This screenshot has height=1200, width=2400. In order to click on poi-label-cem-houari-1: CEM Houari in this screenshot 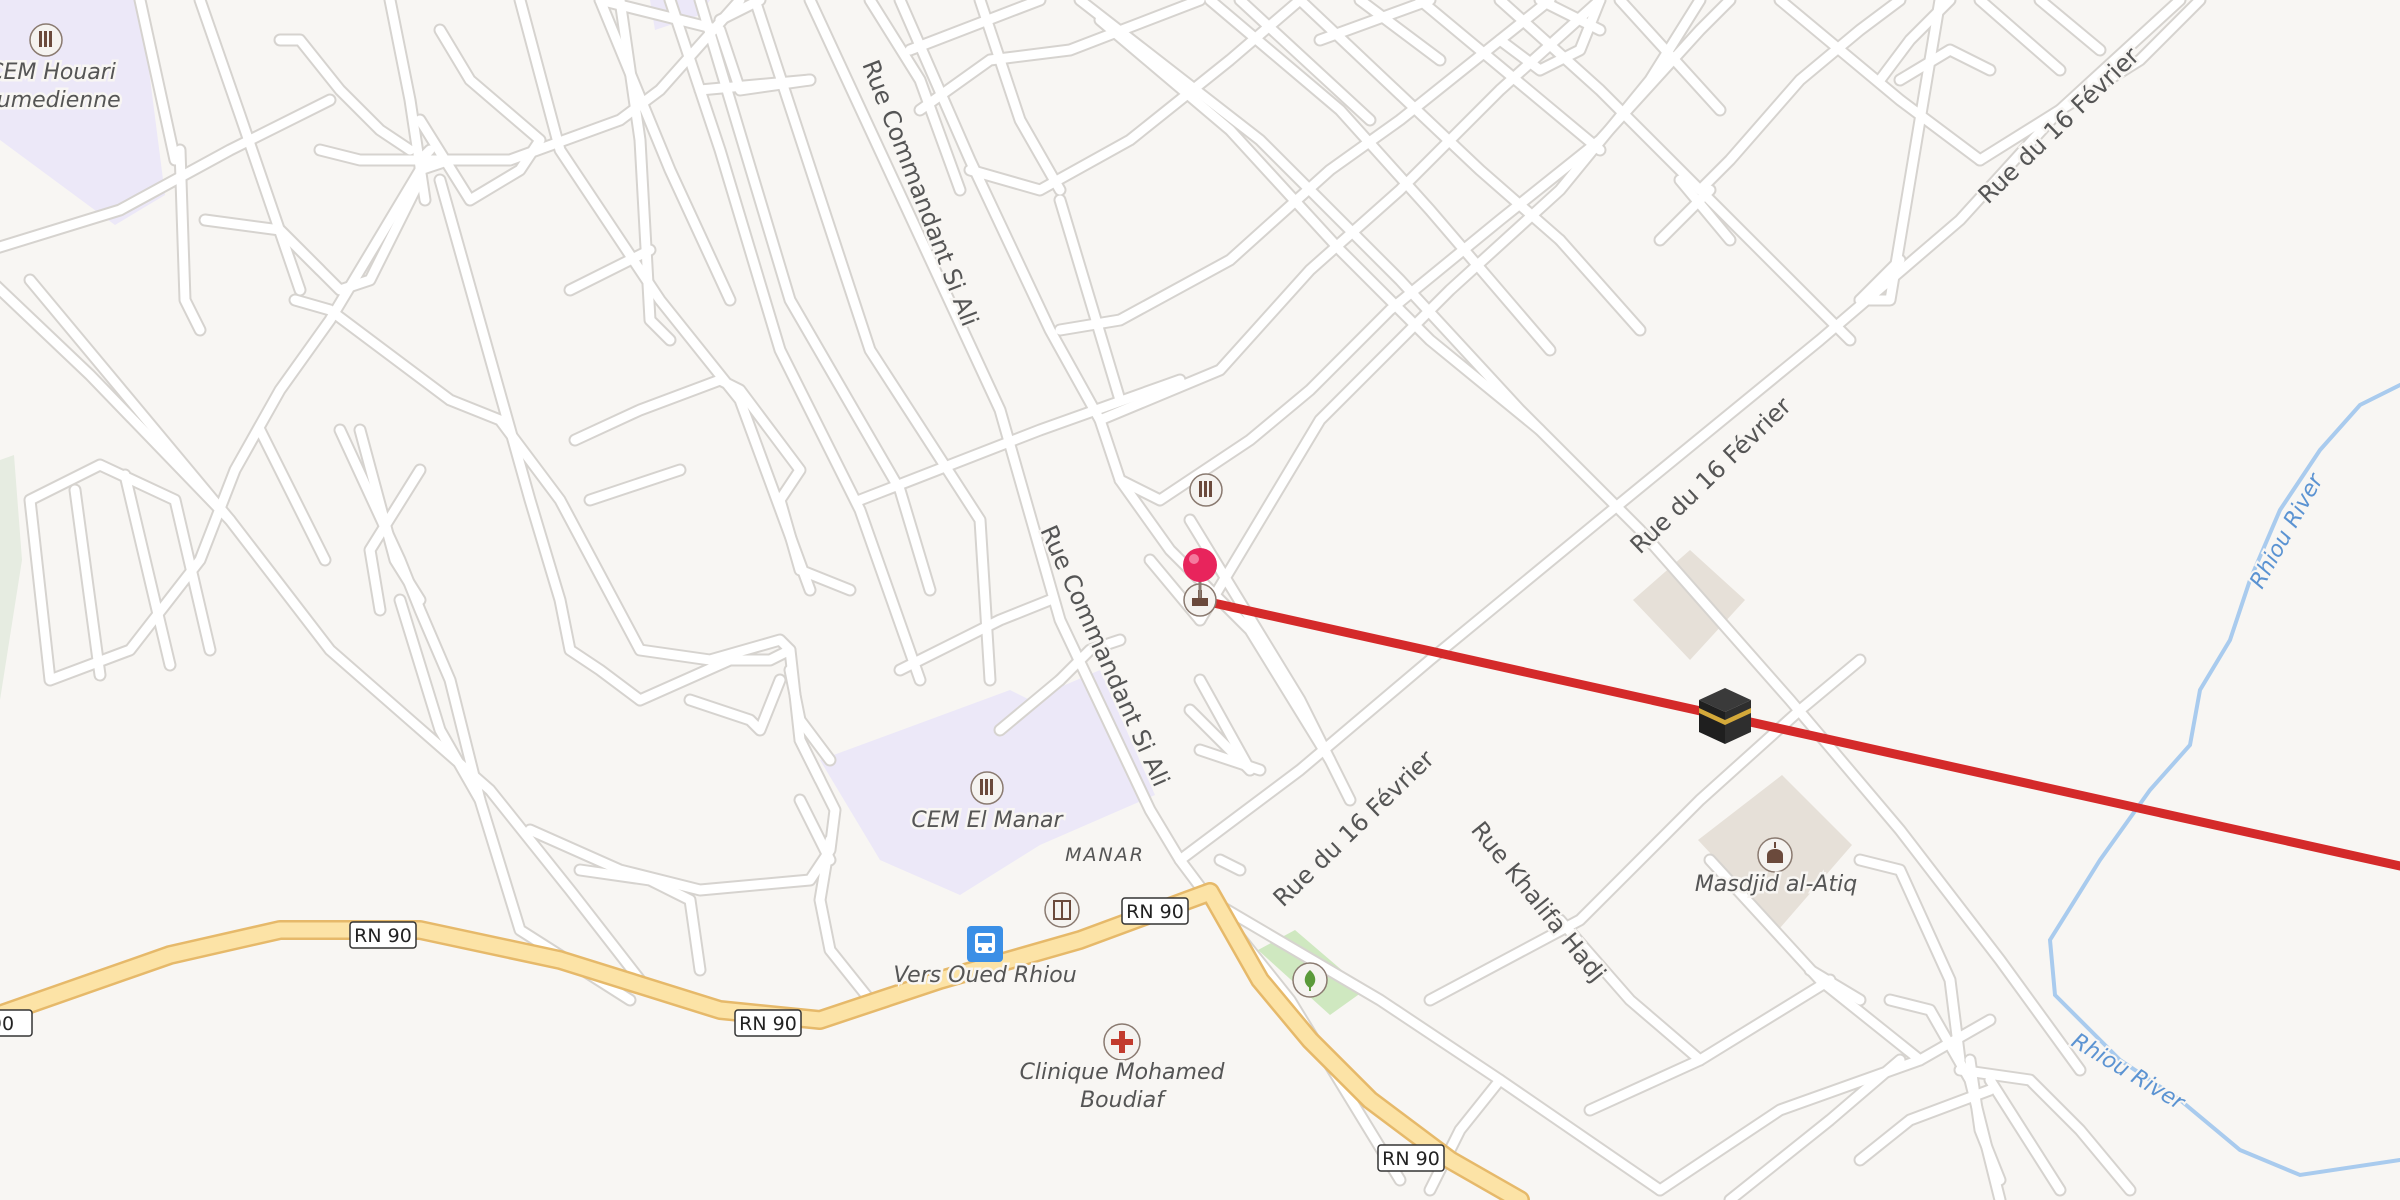, I will do `click(58, 72)`.